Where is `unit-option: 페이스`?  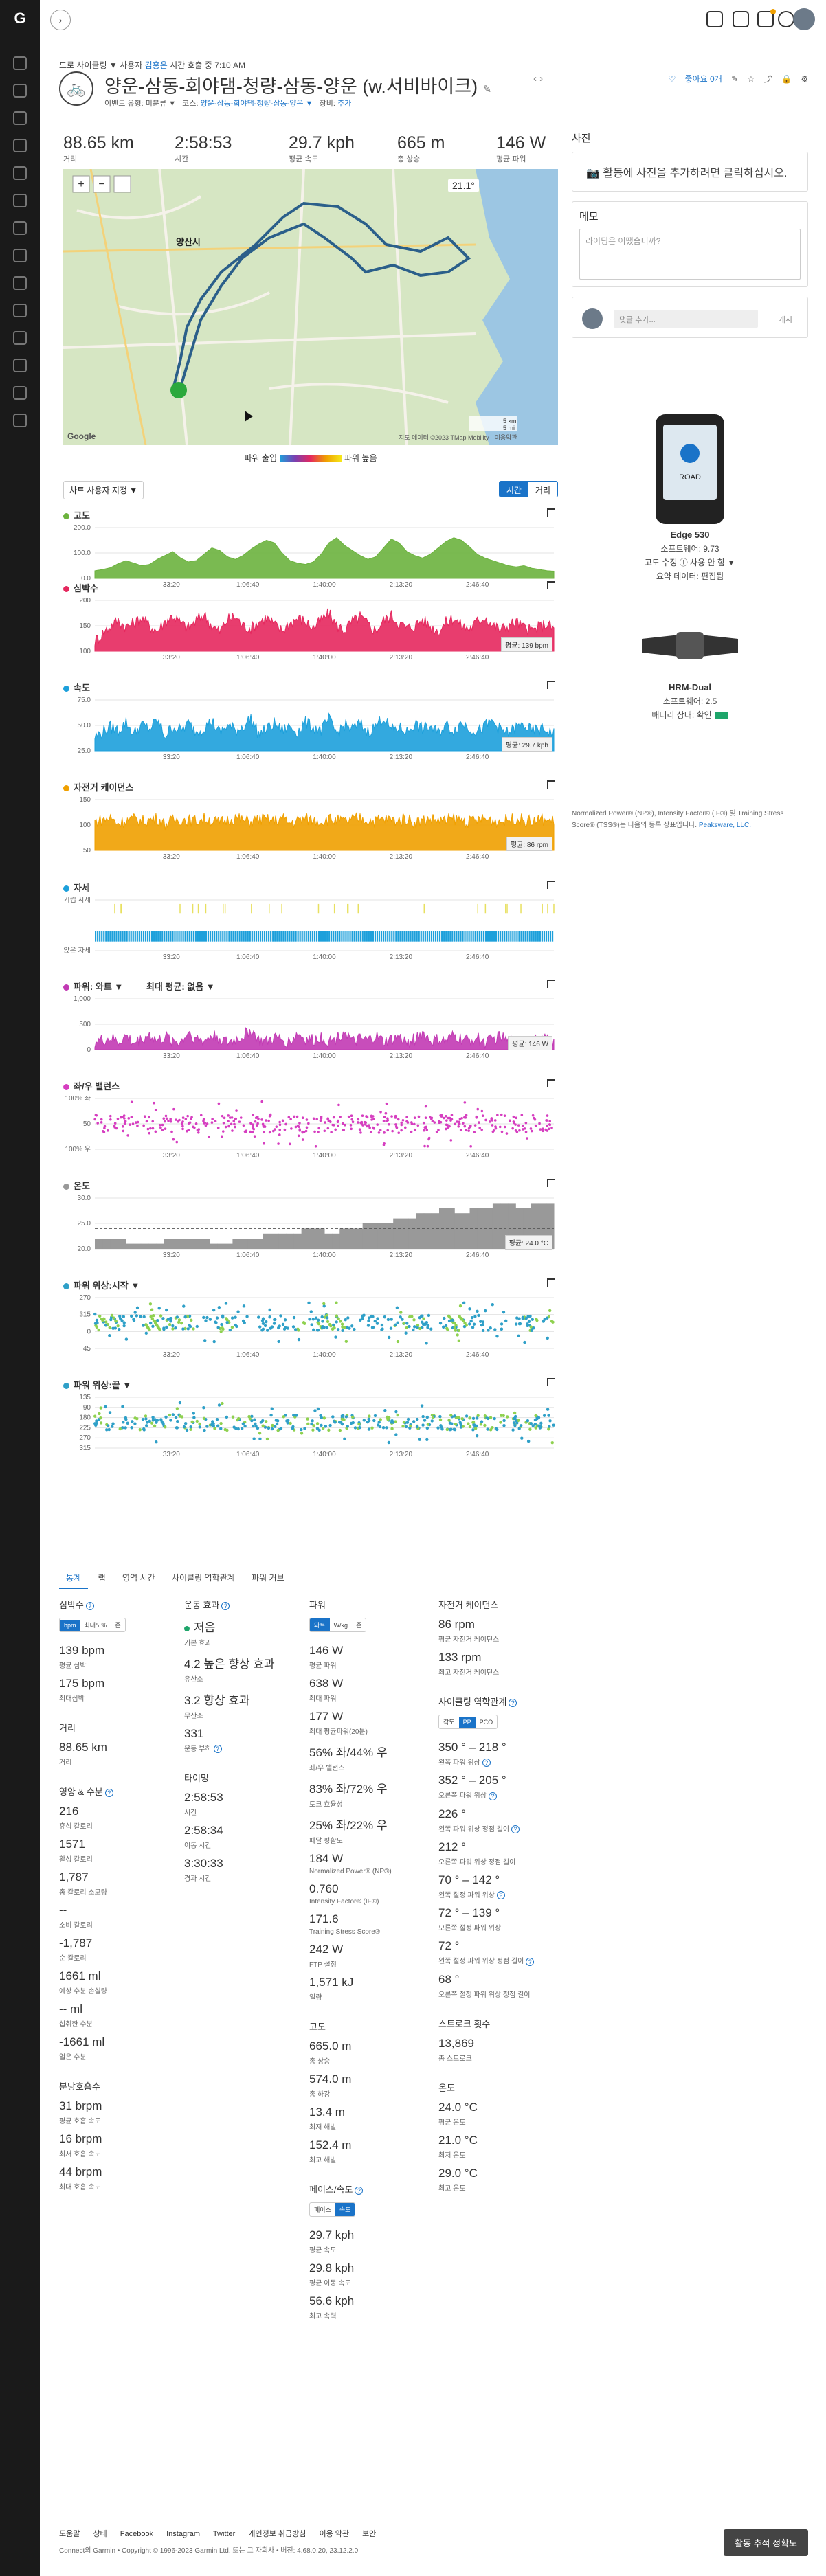
unit-option: 페이스 is located at coordinates (322, 2209).